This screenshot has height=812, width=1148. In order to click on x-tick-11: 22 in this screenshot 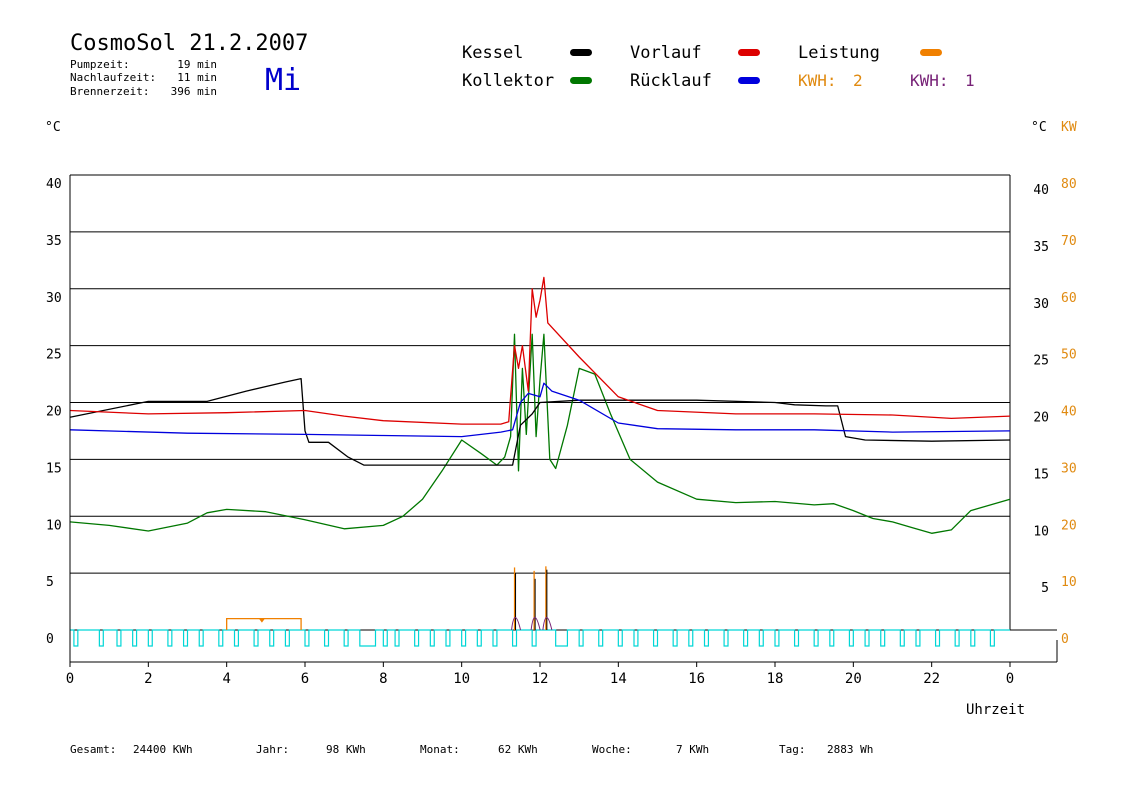, I will do `click(931, 679)`.